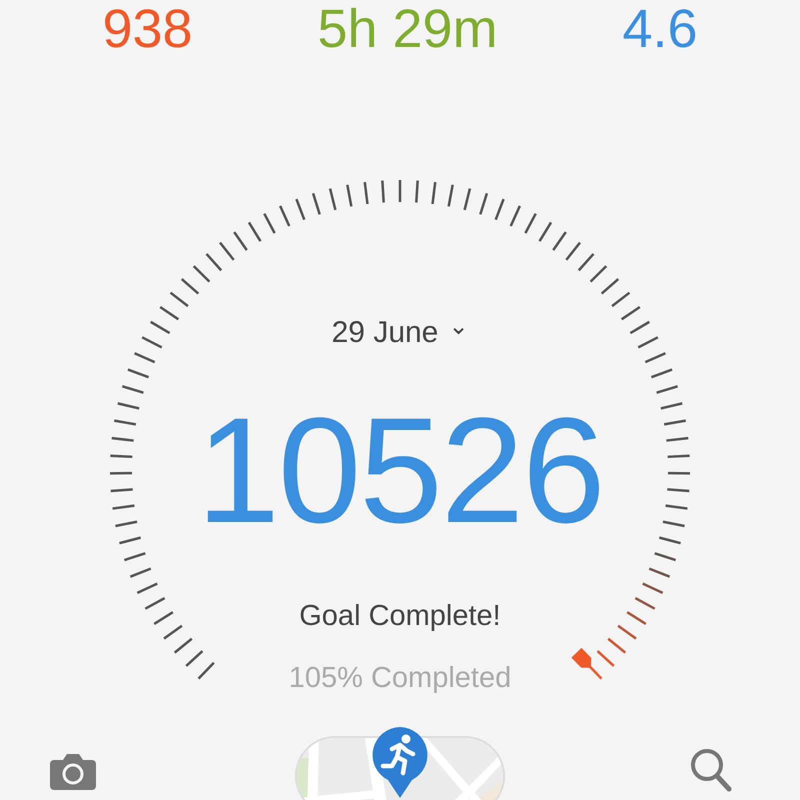 This screenshot has width=800, height=800. Describe the element at coordinates (400, 332) in the screenshot. I see `date-dropdown: 29 June ⌄` at that location.